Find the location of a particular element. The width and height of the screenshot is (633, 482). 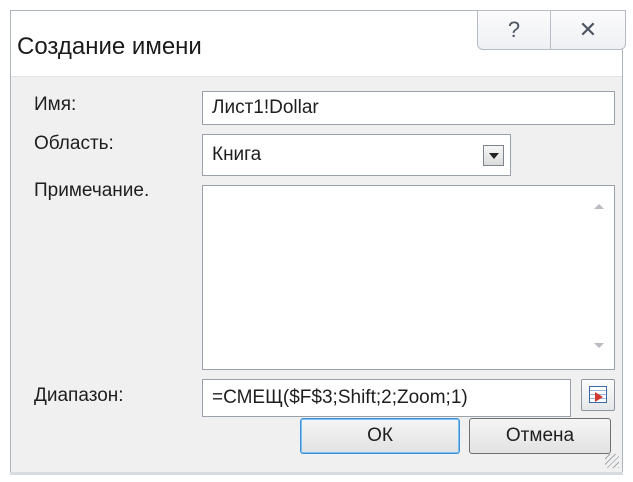

close-button: ✕ is located at coordinates (588, 30).